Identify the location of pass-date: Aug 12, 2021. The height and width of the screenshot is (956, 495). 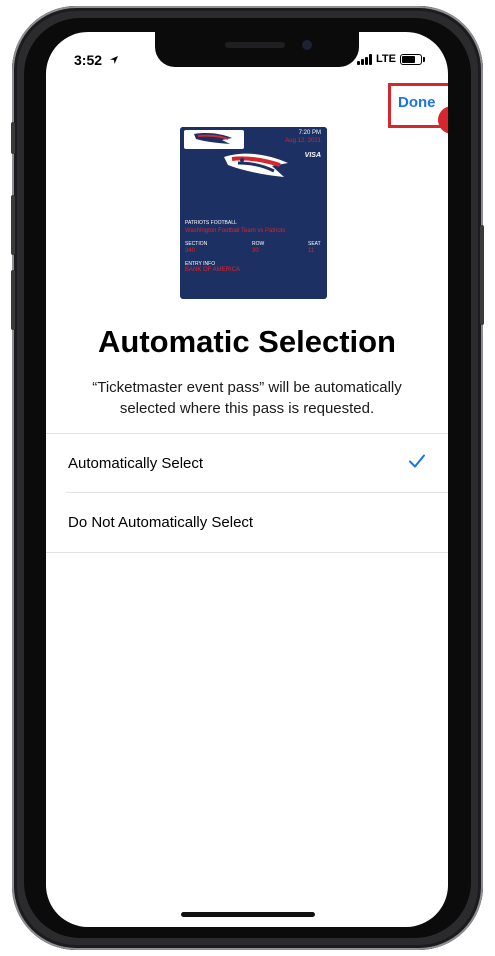
(303, 141).